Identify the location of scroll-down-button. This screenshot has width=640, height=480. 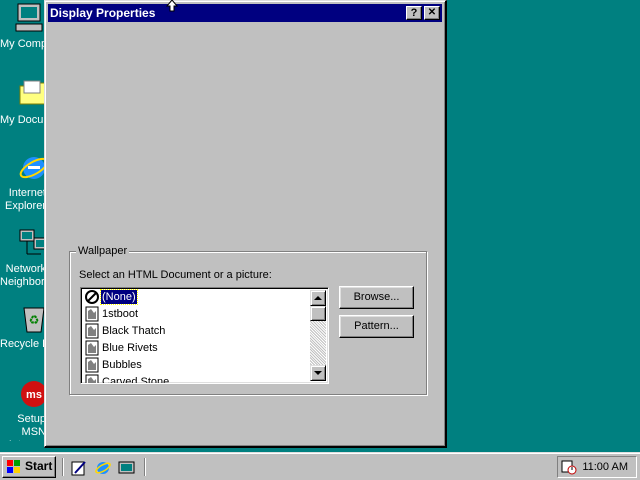
(318, 373).